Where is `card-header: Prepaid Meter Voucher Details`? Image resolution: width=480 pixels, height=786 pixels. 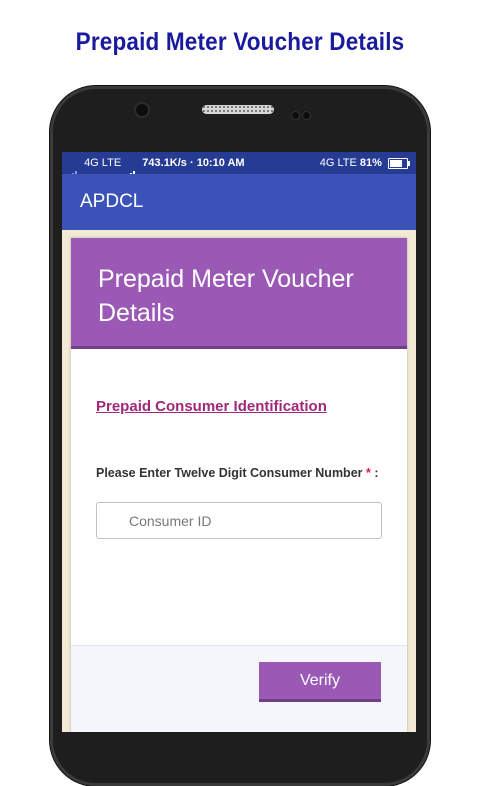
card-header: Prepaid Meter Voucher Details is located at coordinates (239, 293).